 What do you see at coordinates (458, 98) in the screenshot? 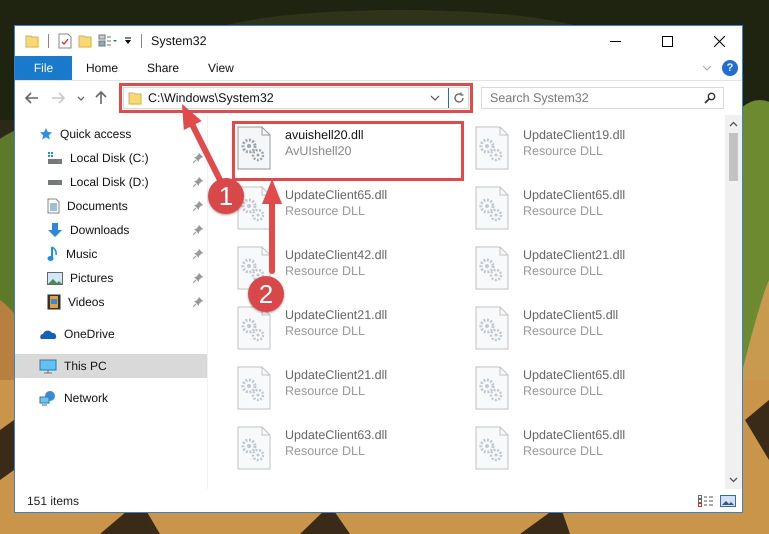
I see `refresh-icon` at bounding box center [458, 98].